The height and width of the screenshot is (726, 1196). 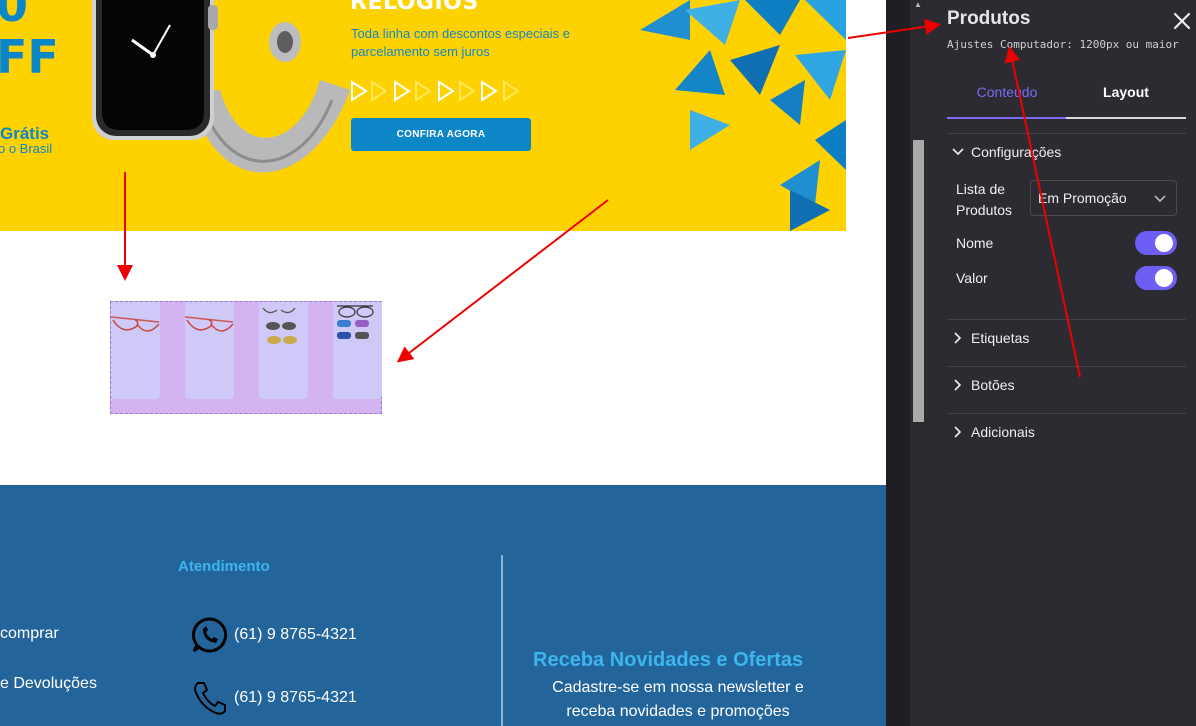 What do you see at coordinates (441, 134) in the screenshot?
I see `confira-agora-button: CONFIRA AGORA` at bounding box center [441, 134].